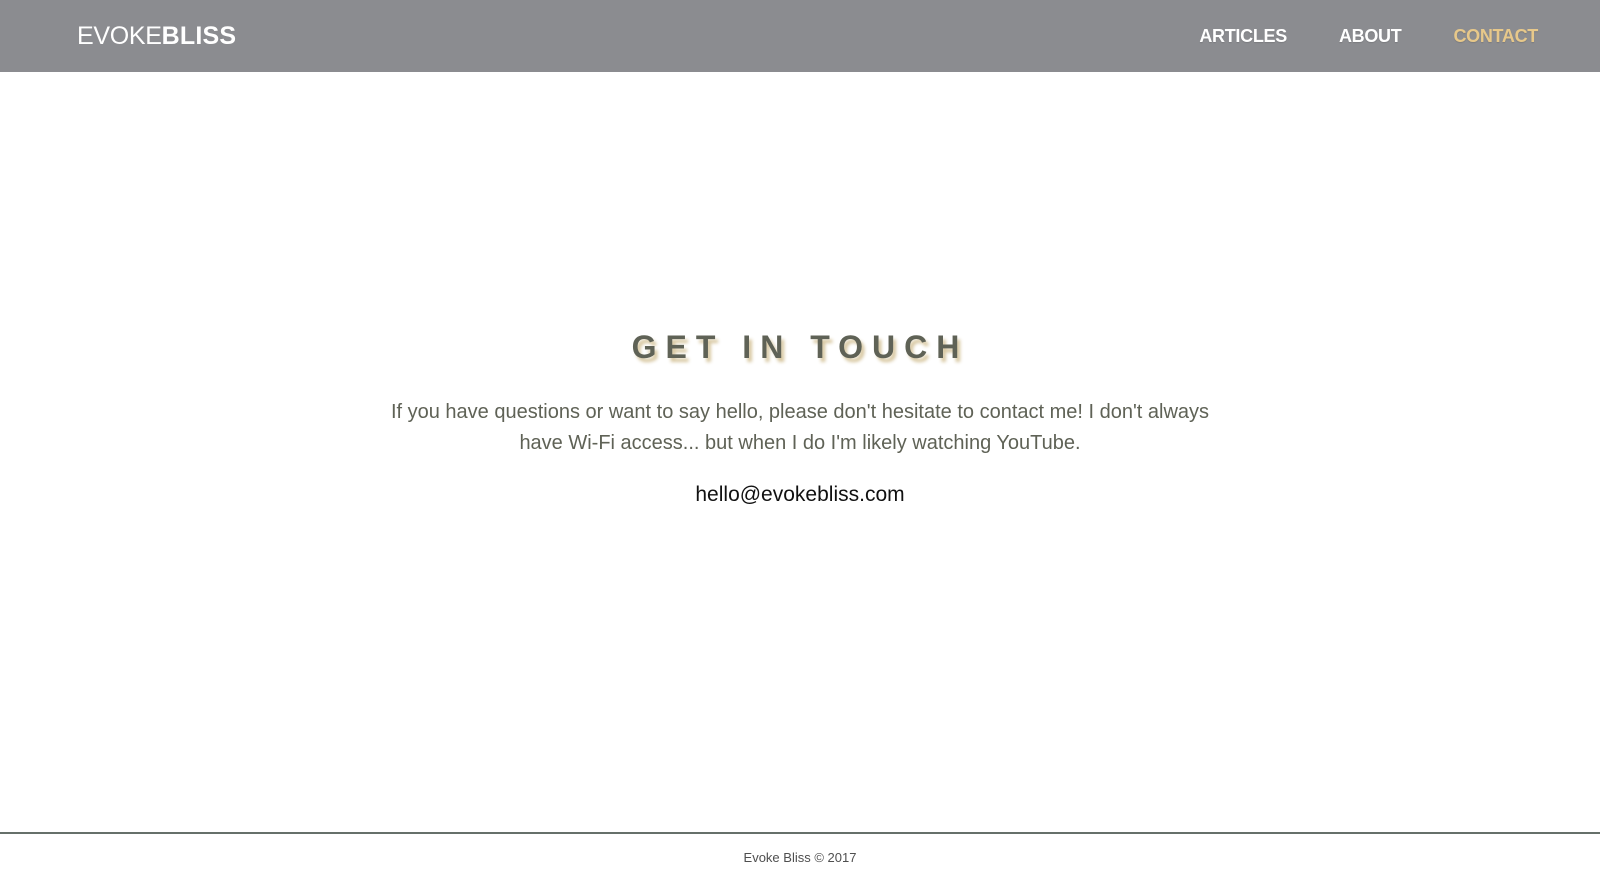  What do you see at coordinates (199, 36) in the screenshot?
I see `logo-bliss-text: BLISS` at bounding box center [199, 36].